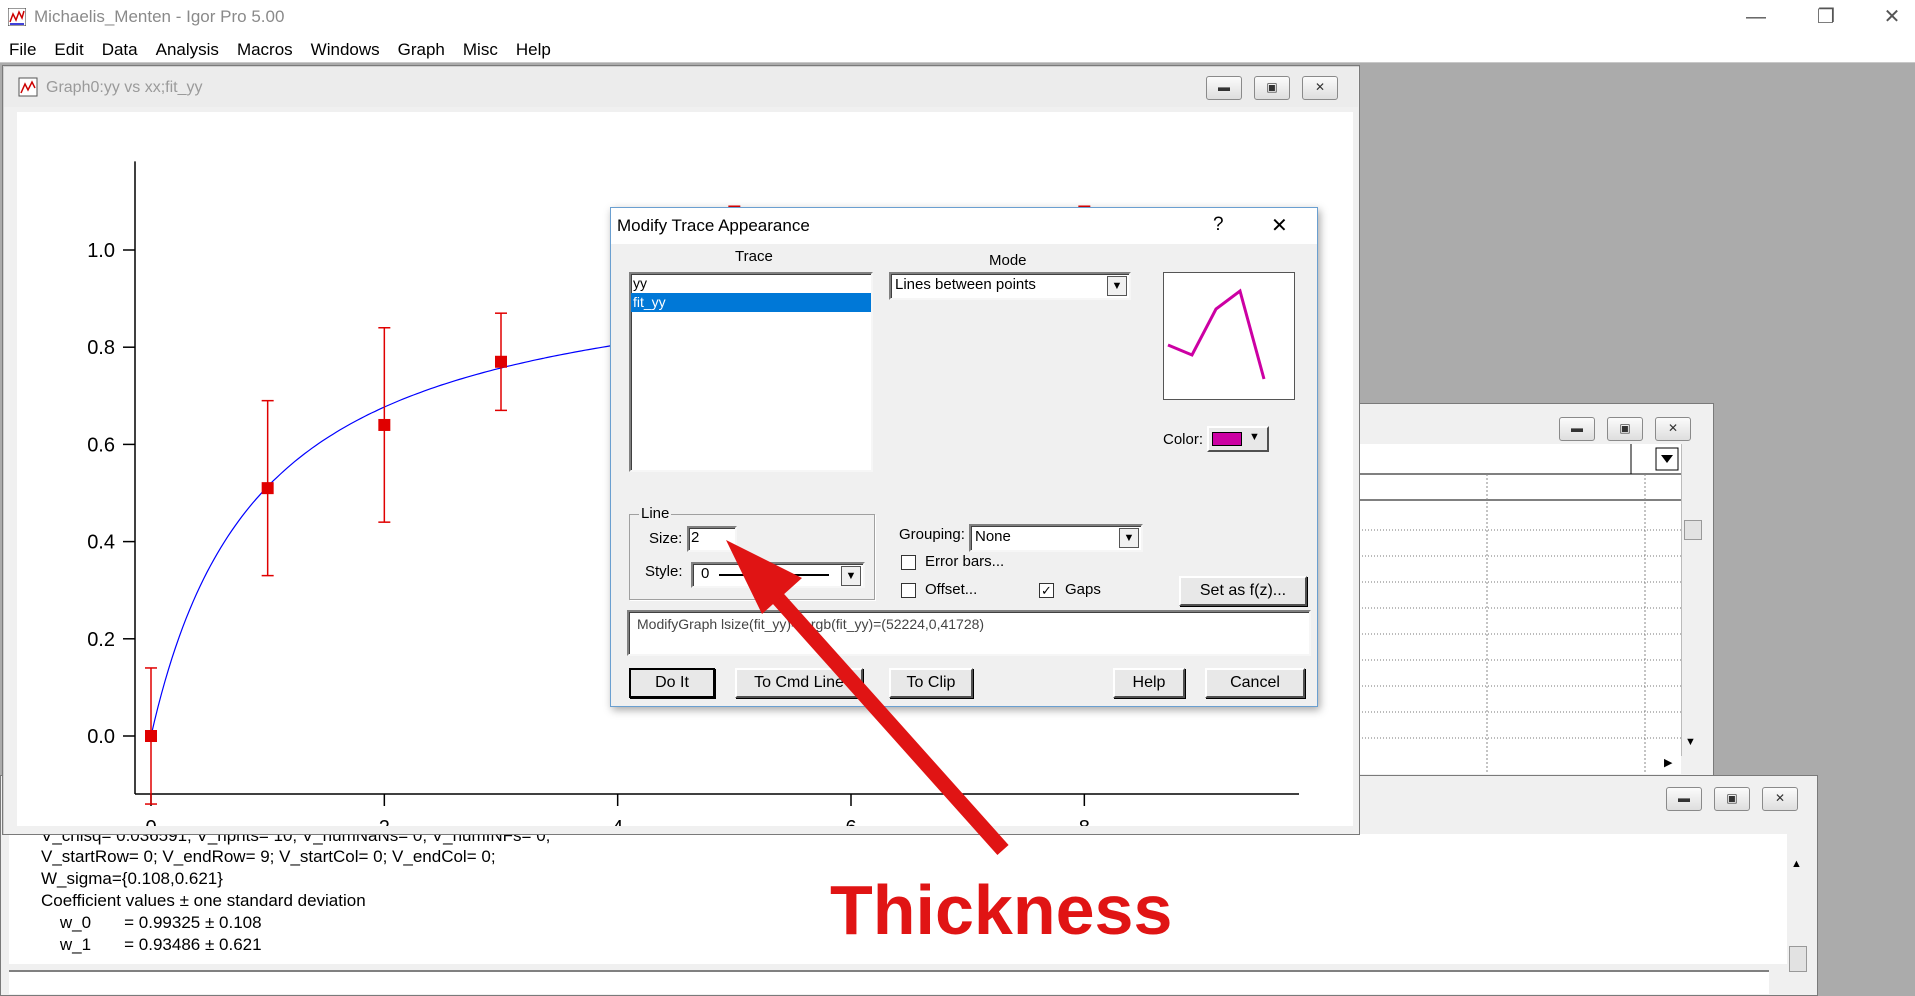  Describe the element at coordinates (1001, 910) in the screenshot. I see `annotation-label: Thickness` at that location.